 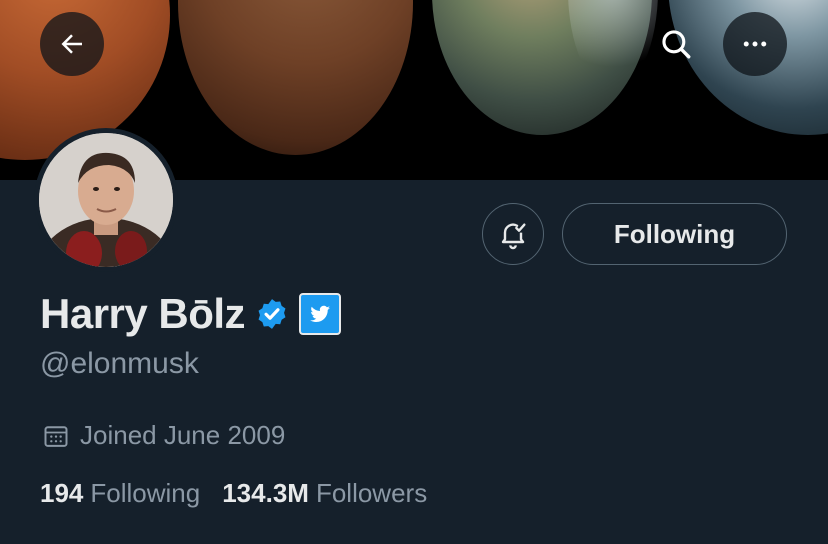 I want to click on arrow-left-icon, so click(x=71, y=44).